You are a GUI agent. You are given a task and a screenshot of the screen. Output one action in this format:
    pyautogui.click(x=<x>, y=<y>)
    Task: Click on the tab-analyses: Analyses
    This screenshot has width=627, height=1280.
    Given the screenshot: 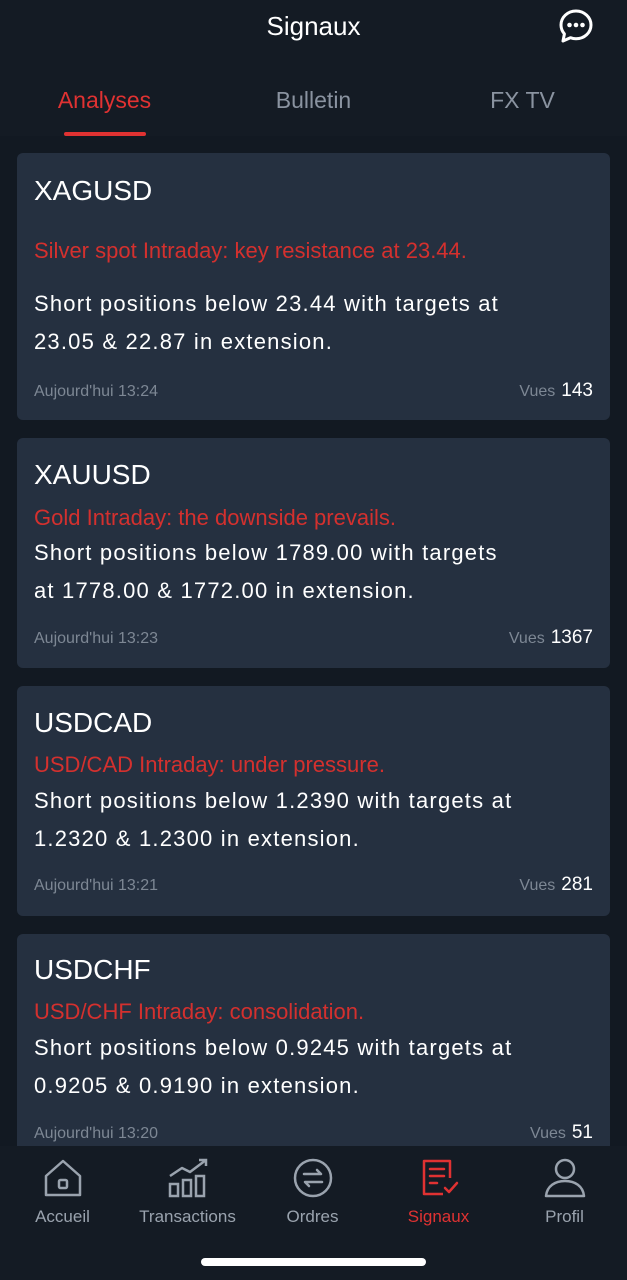 What is the action you would take?
    pyautogui.click(x=104, y=100)
    